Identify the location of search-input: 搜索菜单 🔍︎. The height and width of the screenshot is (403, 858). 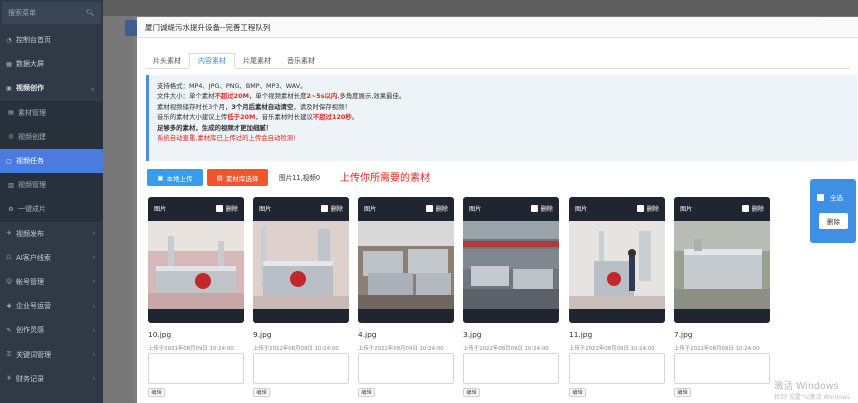
(51, 13).